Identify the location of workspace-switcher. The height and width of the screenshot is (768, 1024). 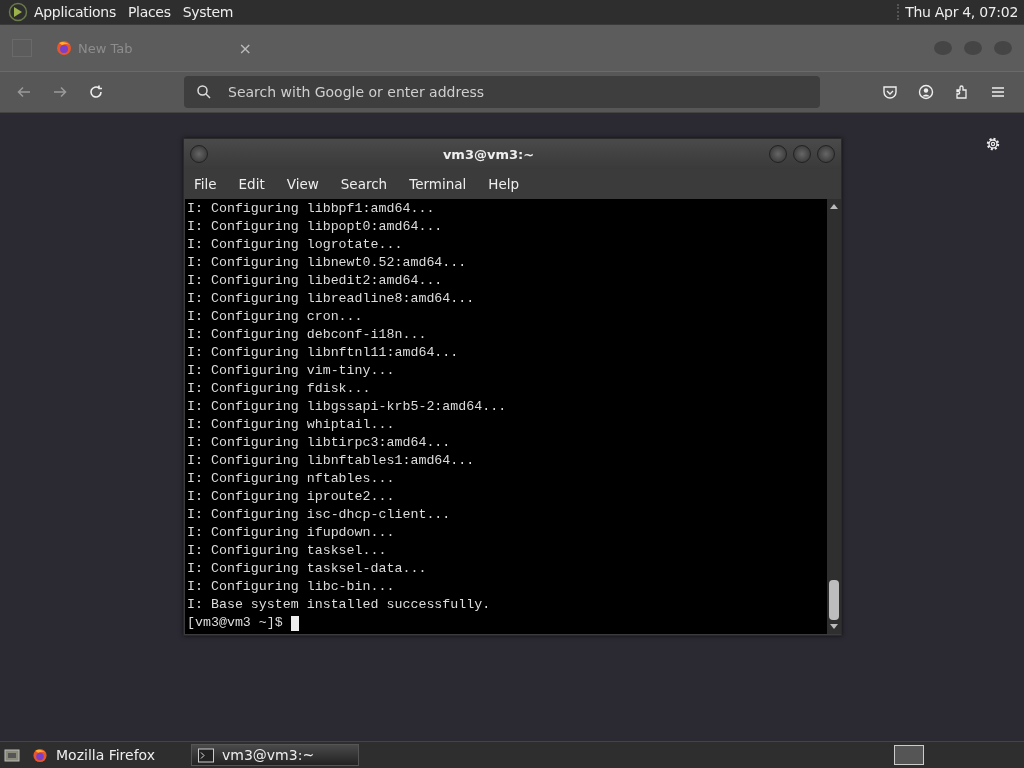
(909, 755).